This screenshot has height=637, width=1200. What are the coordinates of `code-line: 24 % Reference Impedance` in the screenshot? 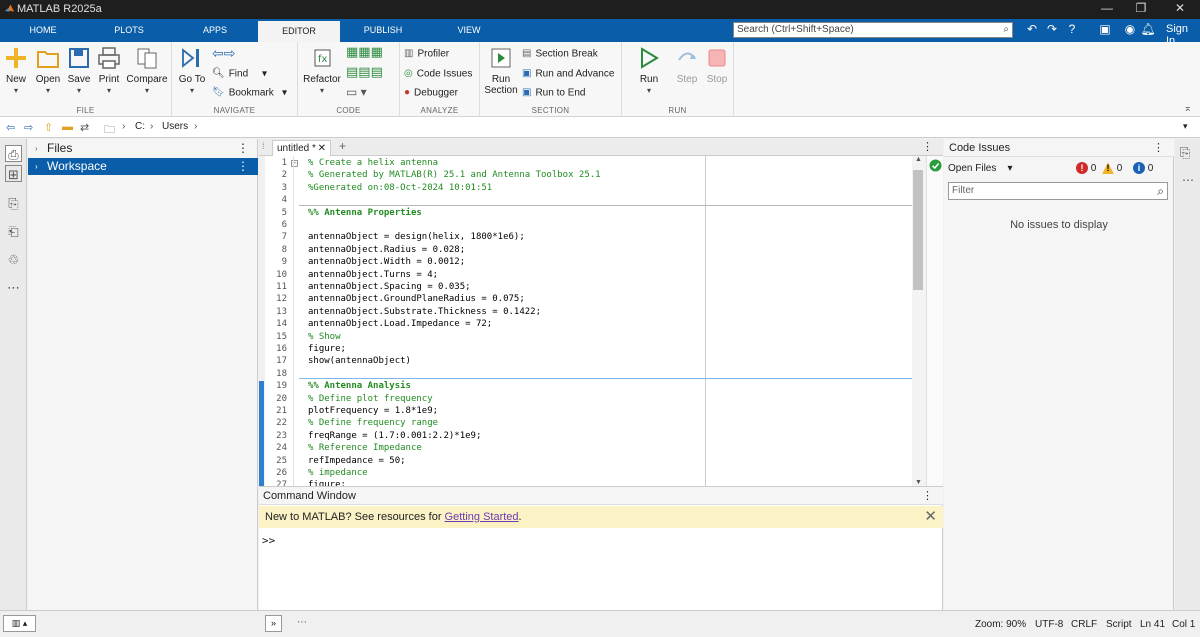 It's located at (588, 448).